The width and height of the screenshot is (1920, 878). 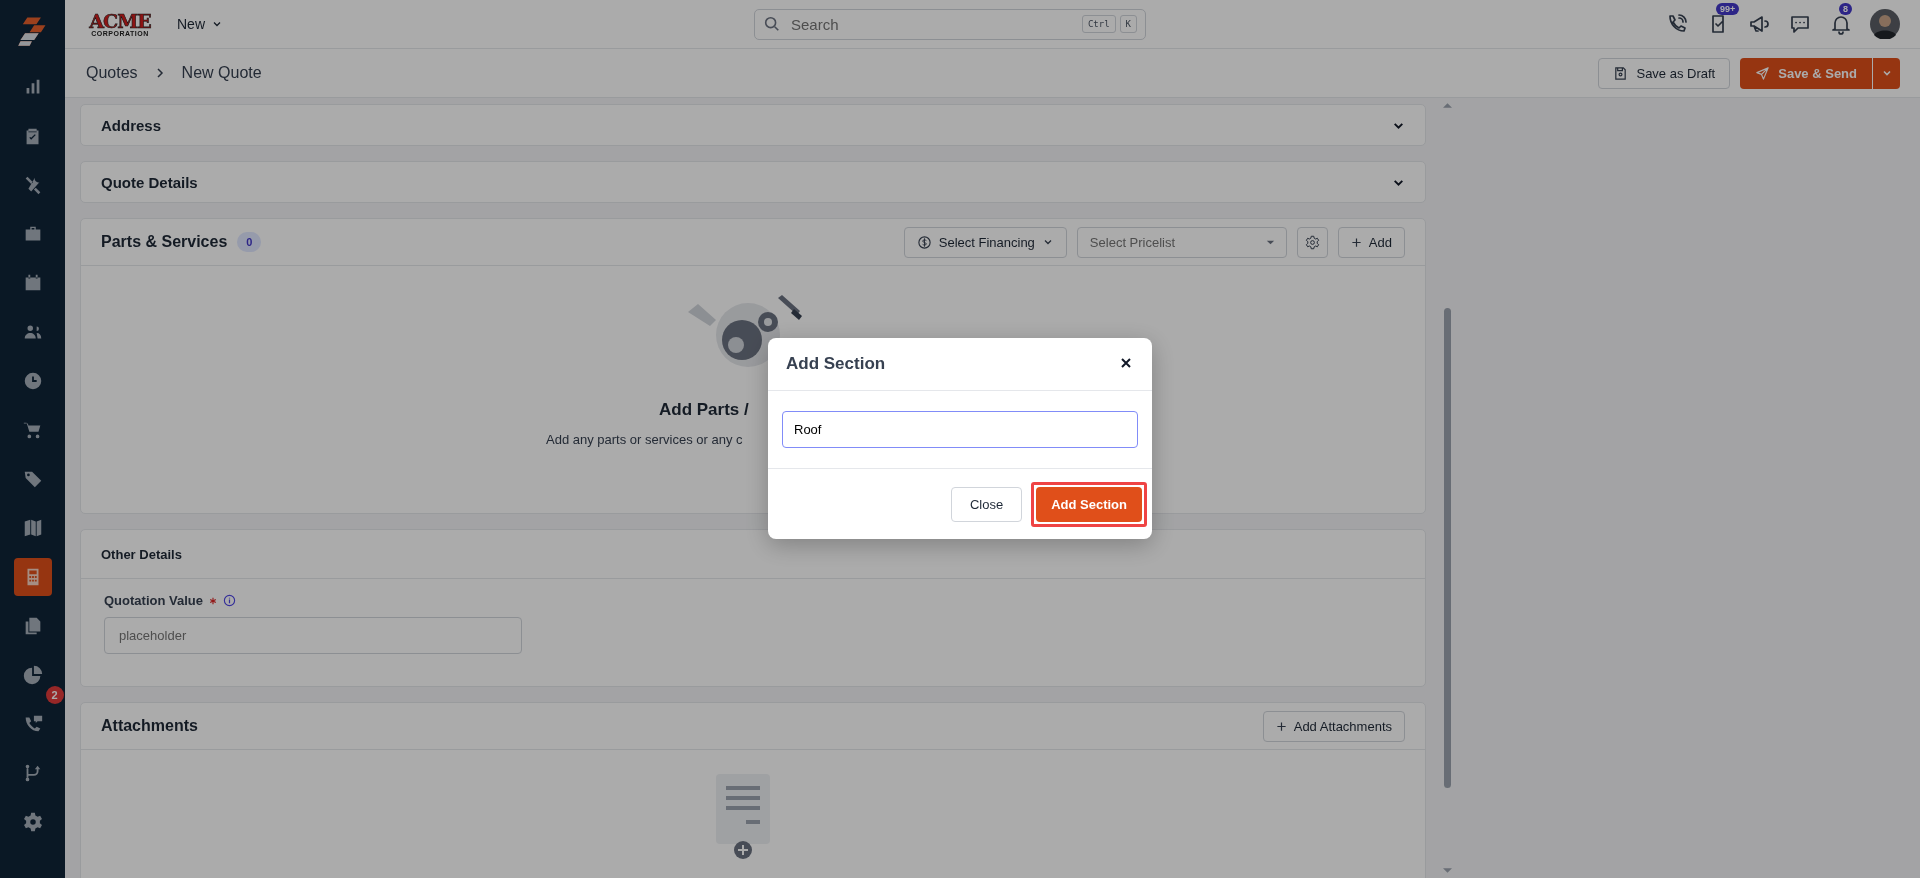 What do you see at coordinates (1728, 9) in the screenshot?
I see `count-badge: 99+` at bounding box center [1728, 9].